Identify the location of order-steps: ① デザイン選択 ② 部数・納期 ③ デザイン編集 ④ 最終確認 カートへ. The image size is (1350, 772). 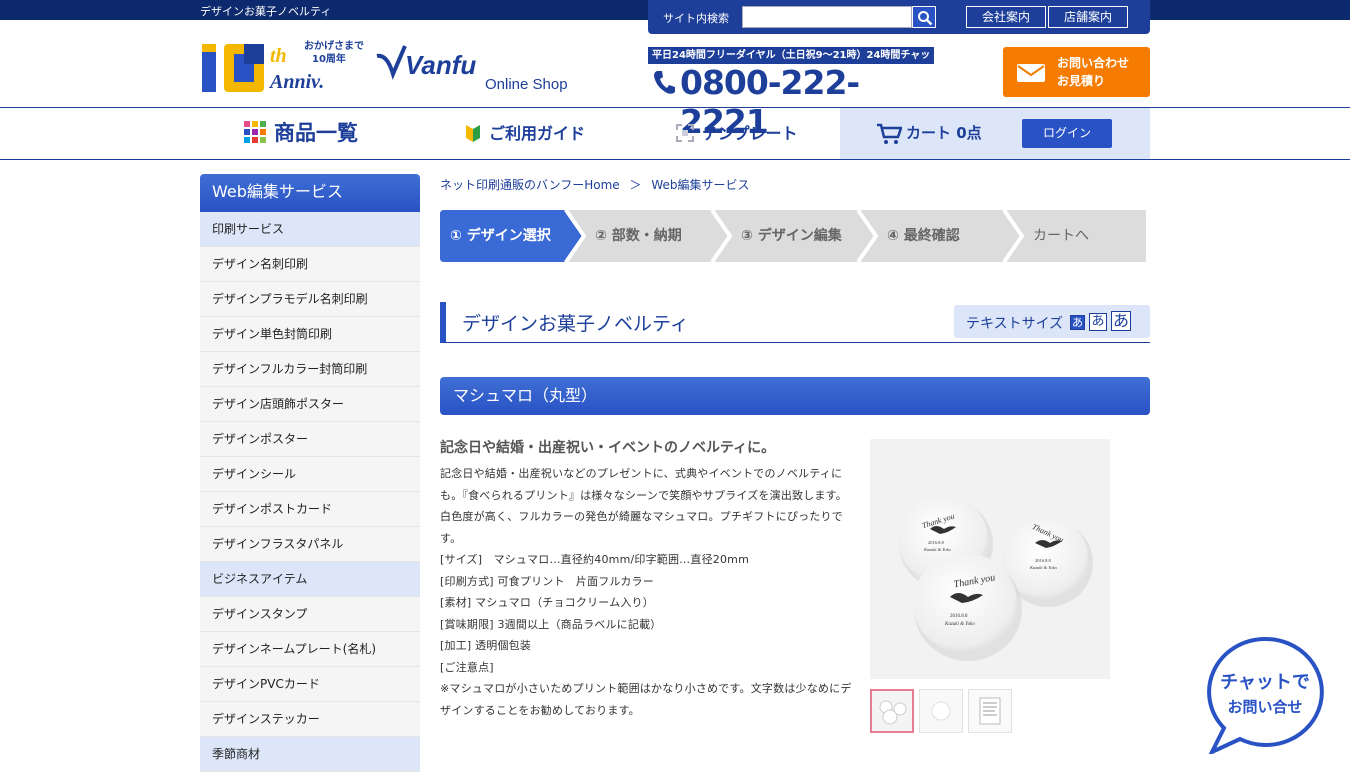
(793, 236).